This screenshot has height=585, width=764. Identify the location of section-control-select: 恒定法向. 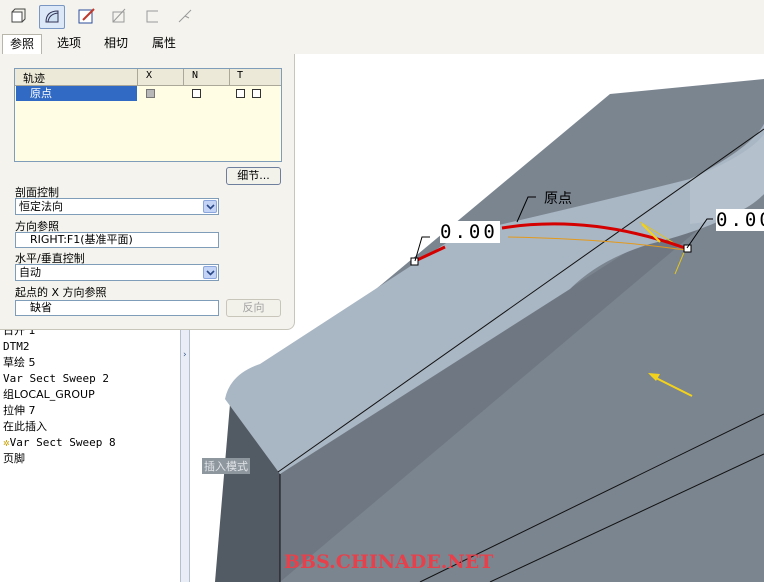
(117, 206).